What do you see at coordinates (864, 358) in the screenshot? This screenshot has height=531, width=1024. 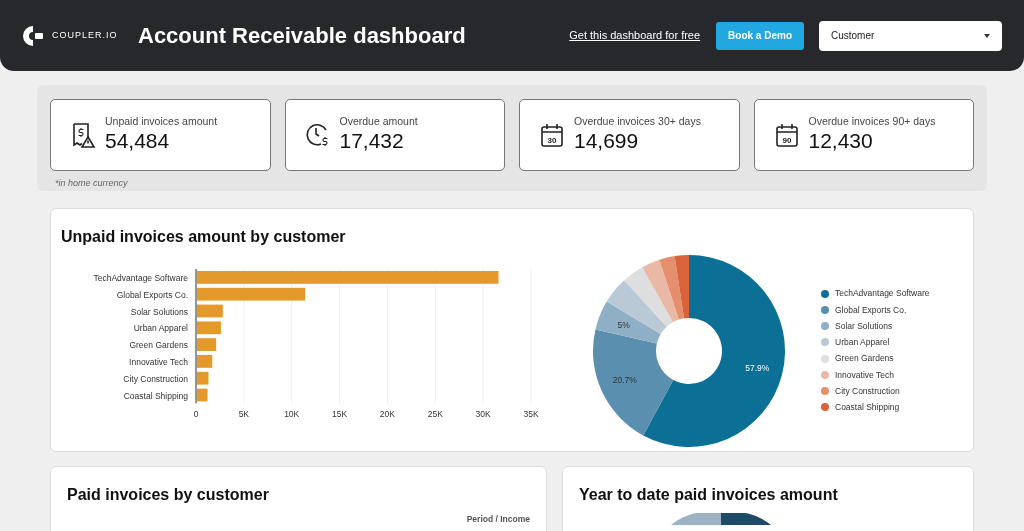 I see `legend-label: Green Gardens` at bounding box center [864, 358].